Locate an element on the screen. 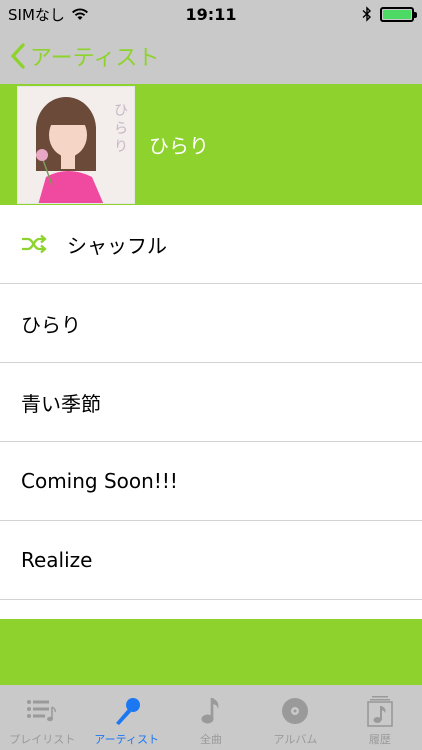 The width and height of the screenshot is (422, 750). status-bar: SIMなし 19:11 is located at coordinates (211, 14).